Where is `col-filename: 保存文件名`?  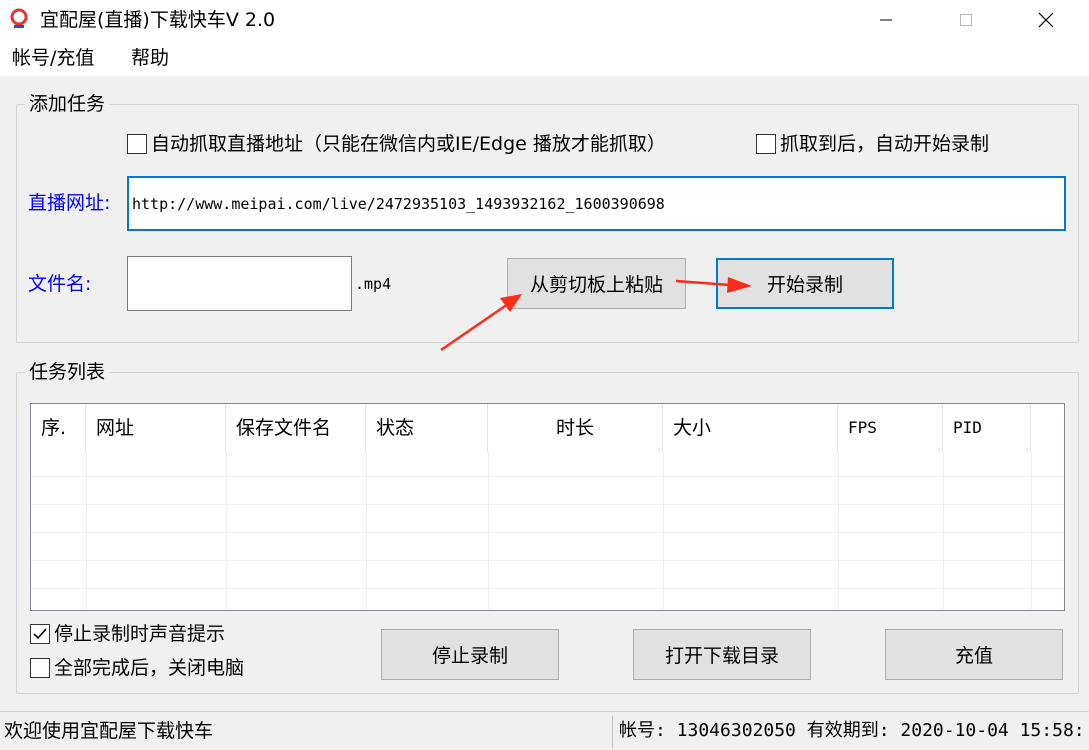
col-filename: 保存文件名 is located at coordinates (296, 428).